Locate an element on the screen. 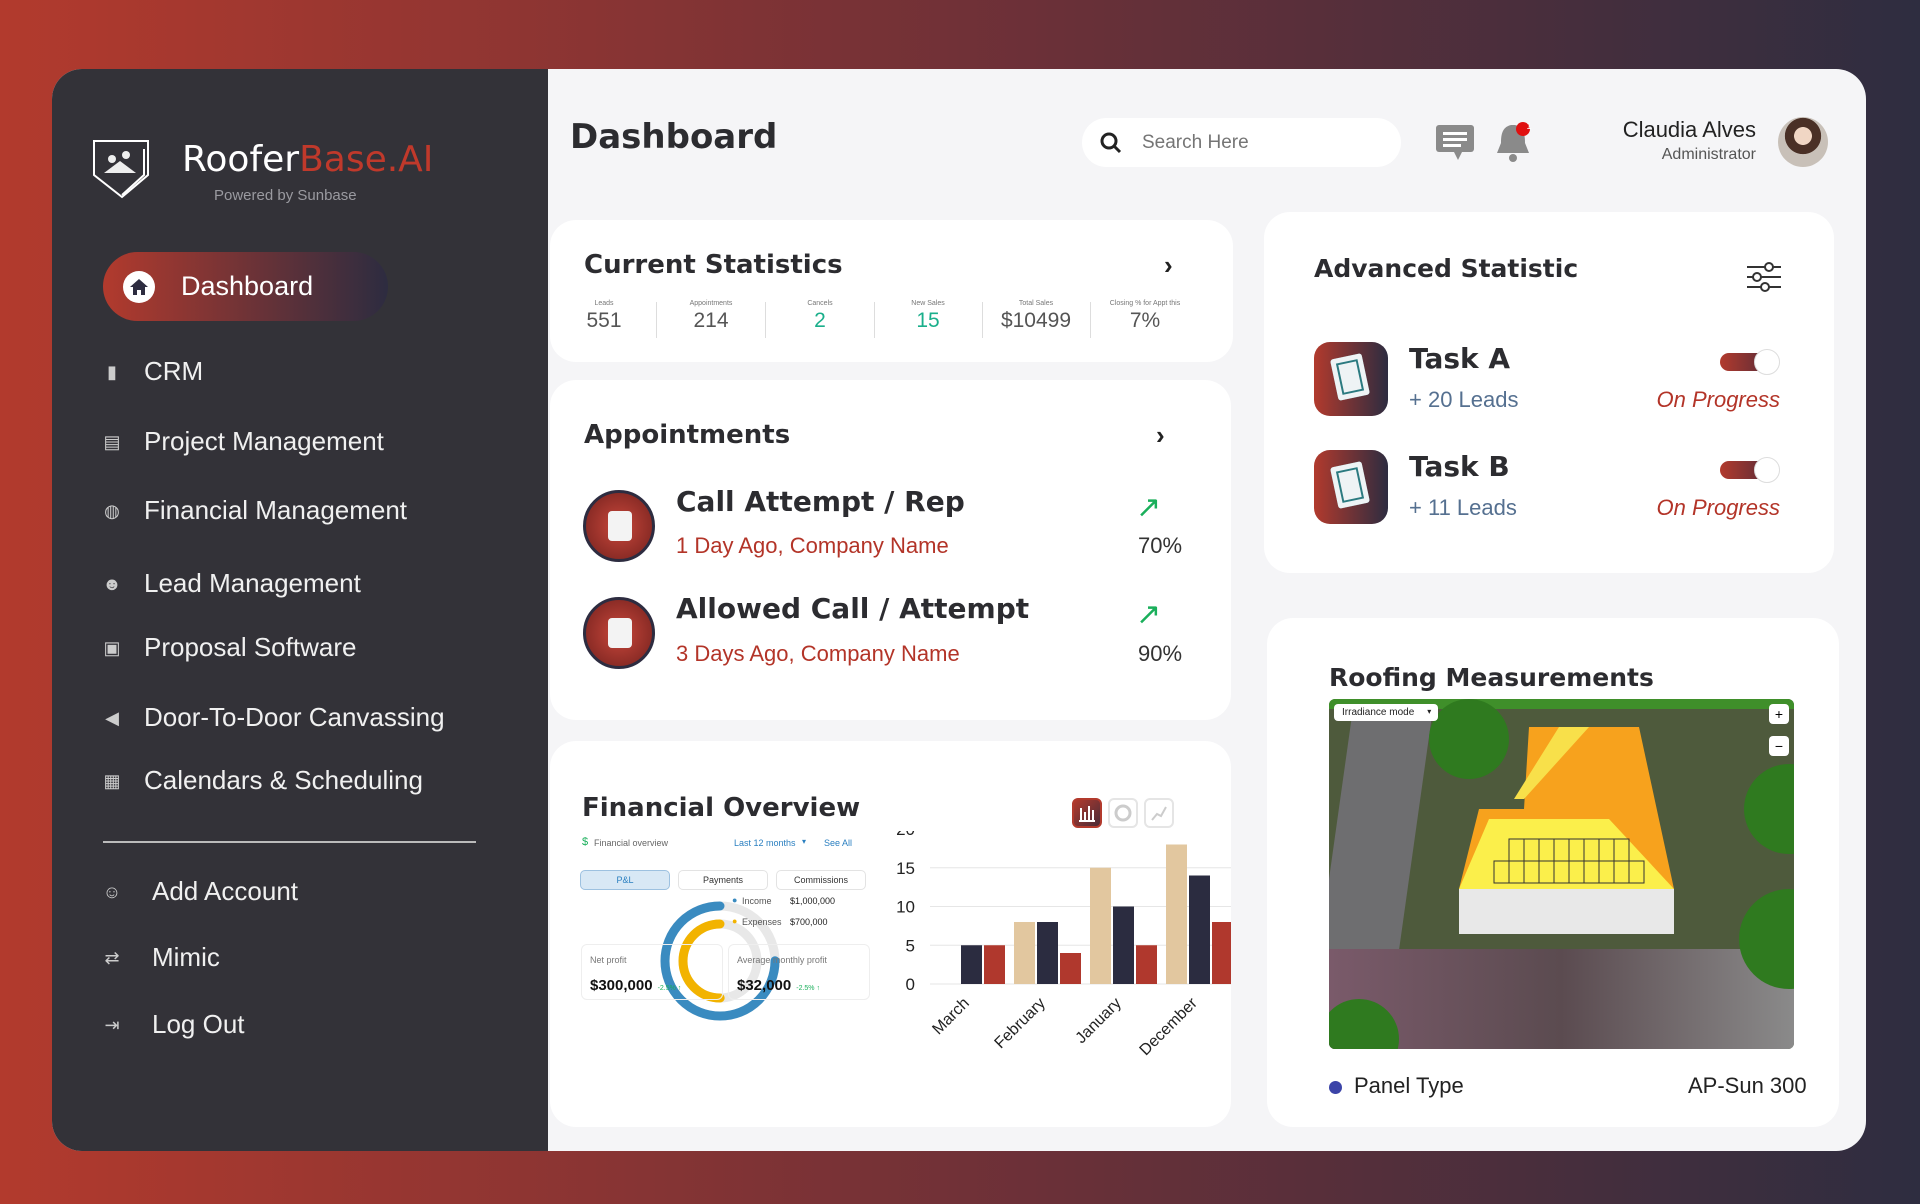  x-tick-label: January is located at coordinates (1099, 1021).